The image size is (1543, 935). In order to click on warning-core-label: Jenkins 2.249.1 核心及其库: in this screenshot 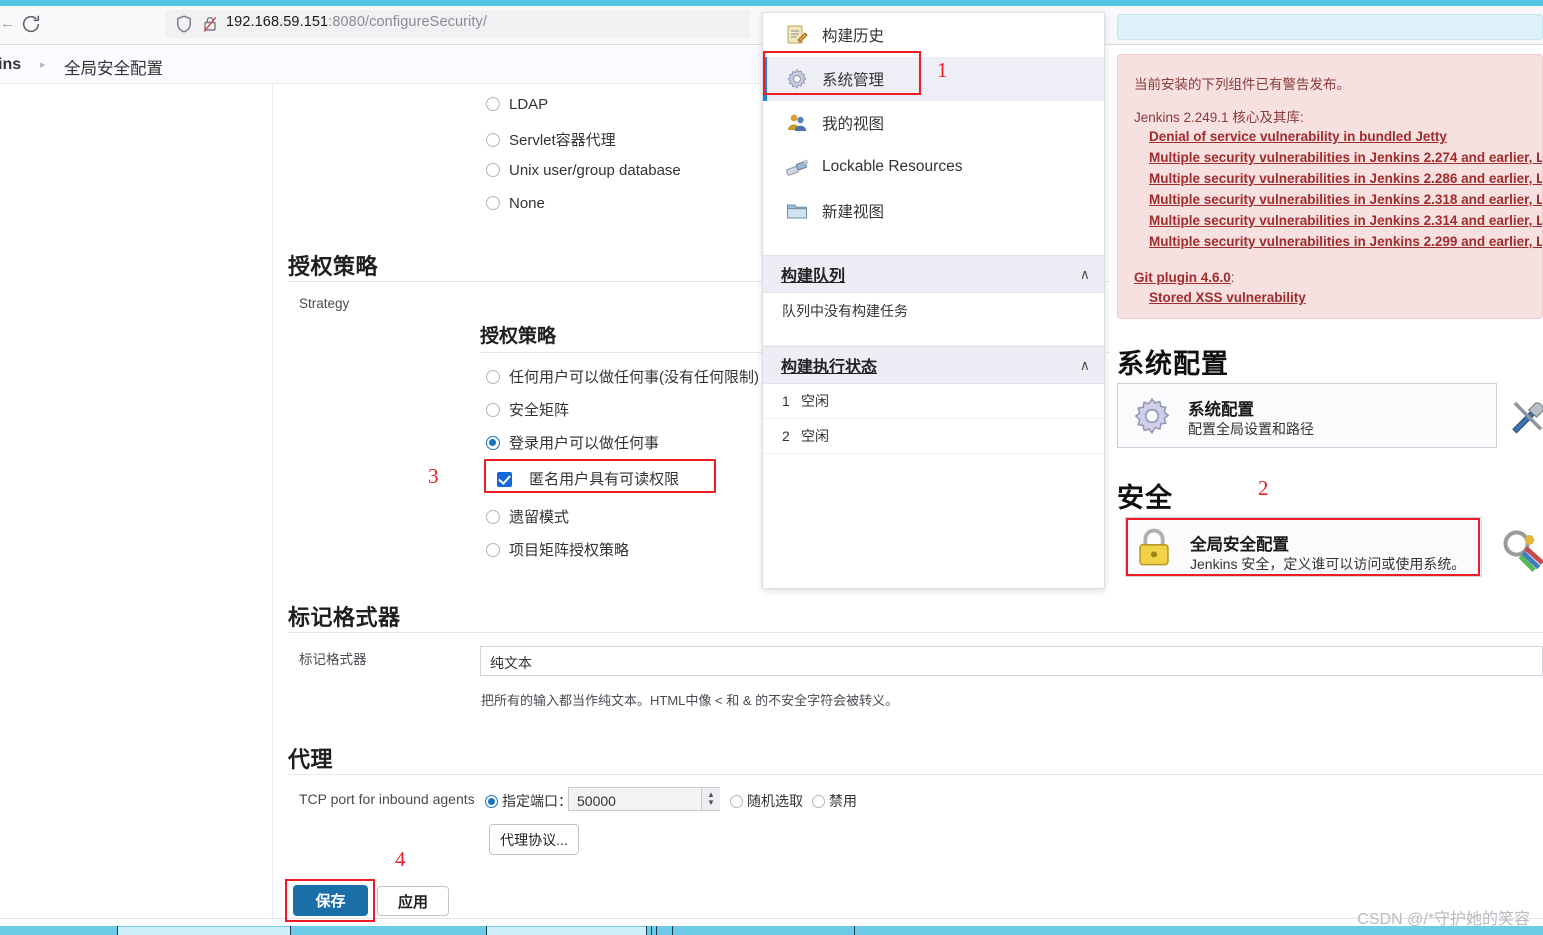, I will do `click(1219, 117)`.